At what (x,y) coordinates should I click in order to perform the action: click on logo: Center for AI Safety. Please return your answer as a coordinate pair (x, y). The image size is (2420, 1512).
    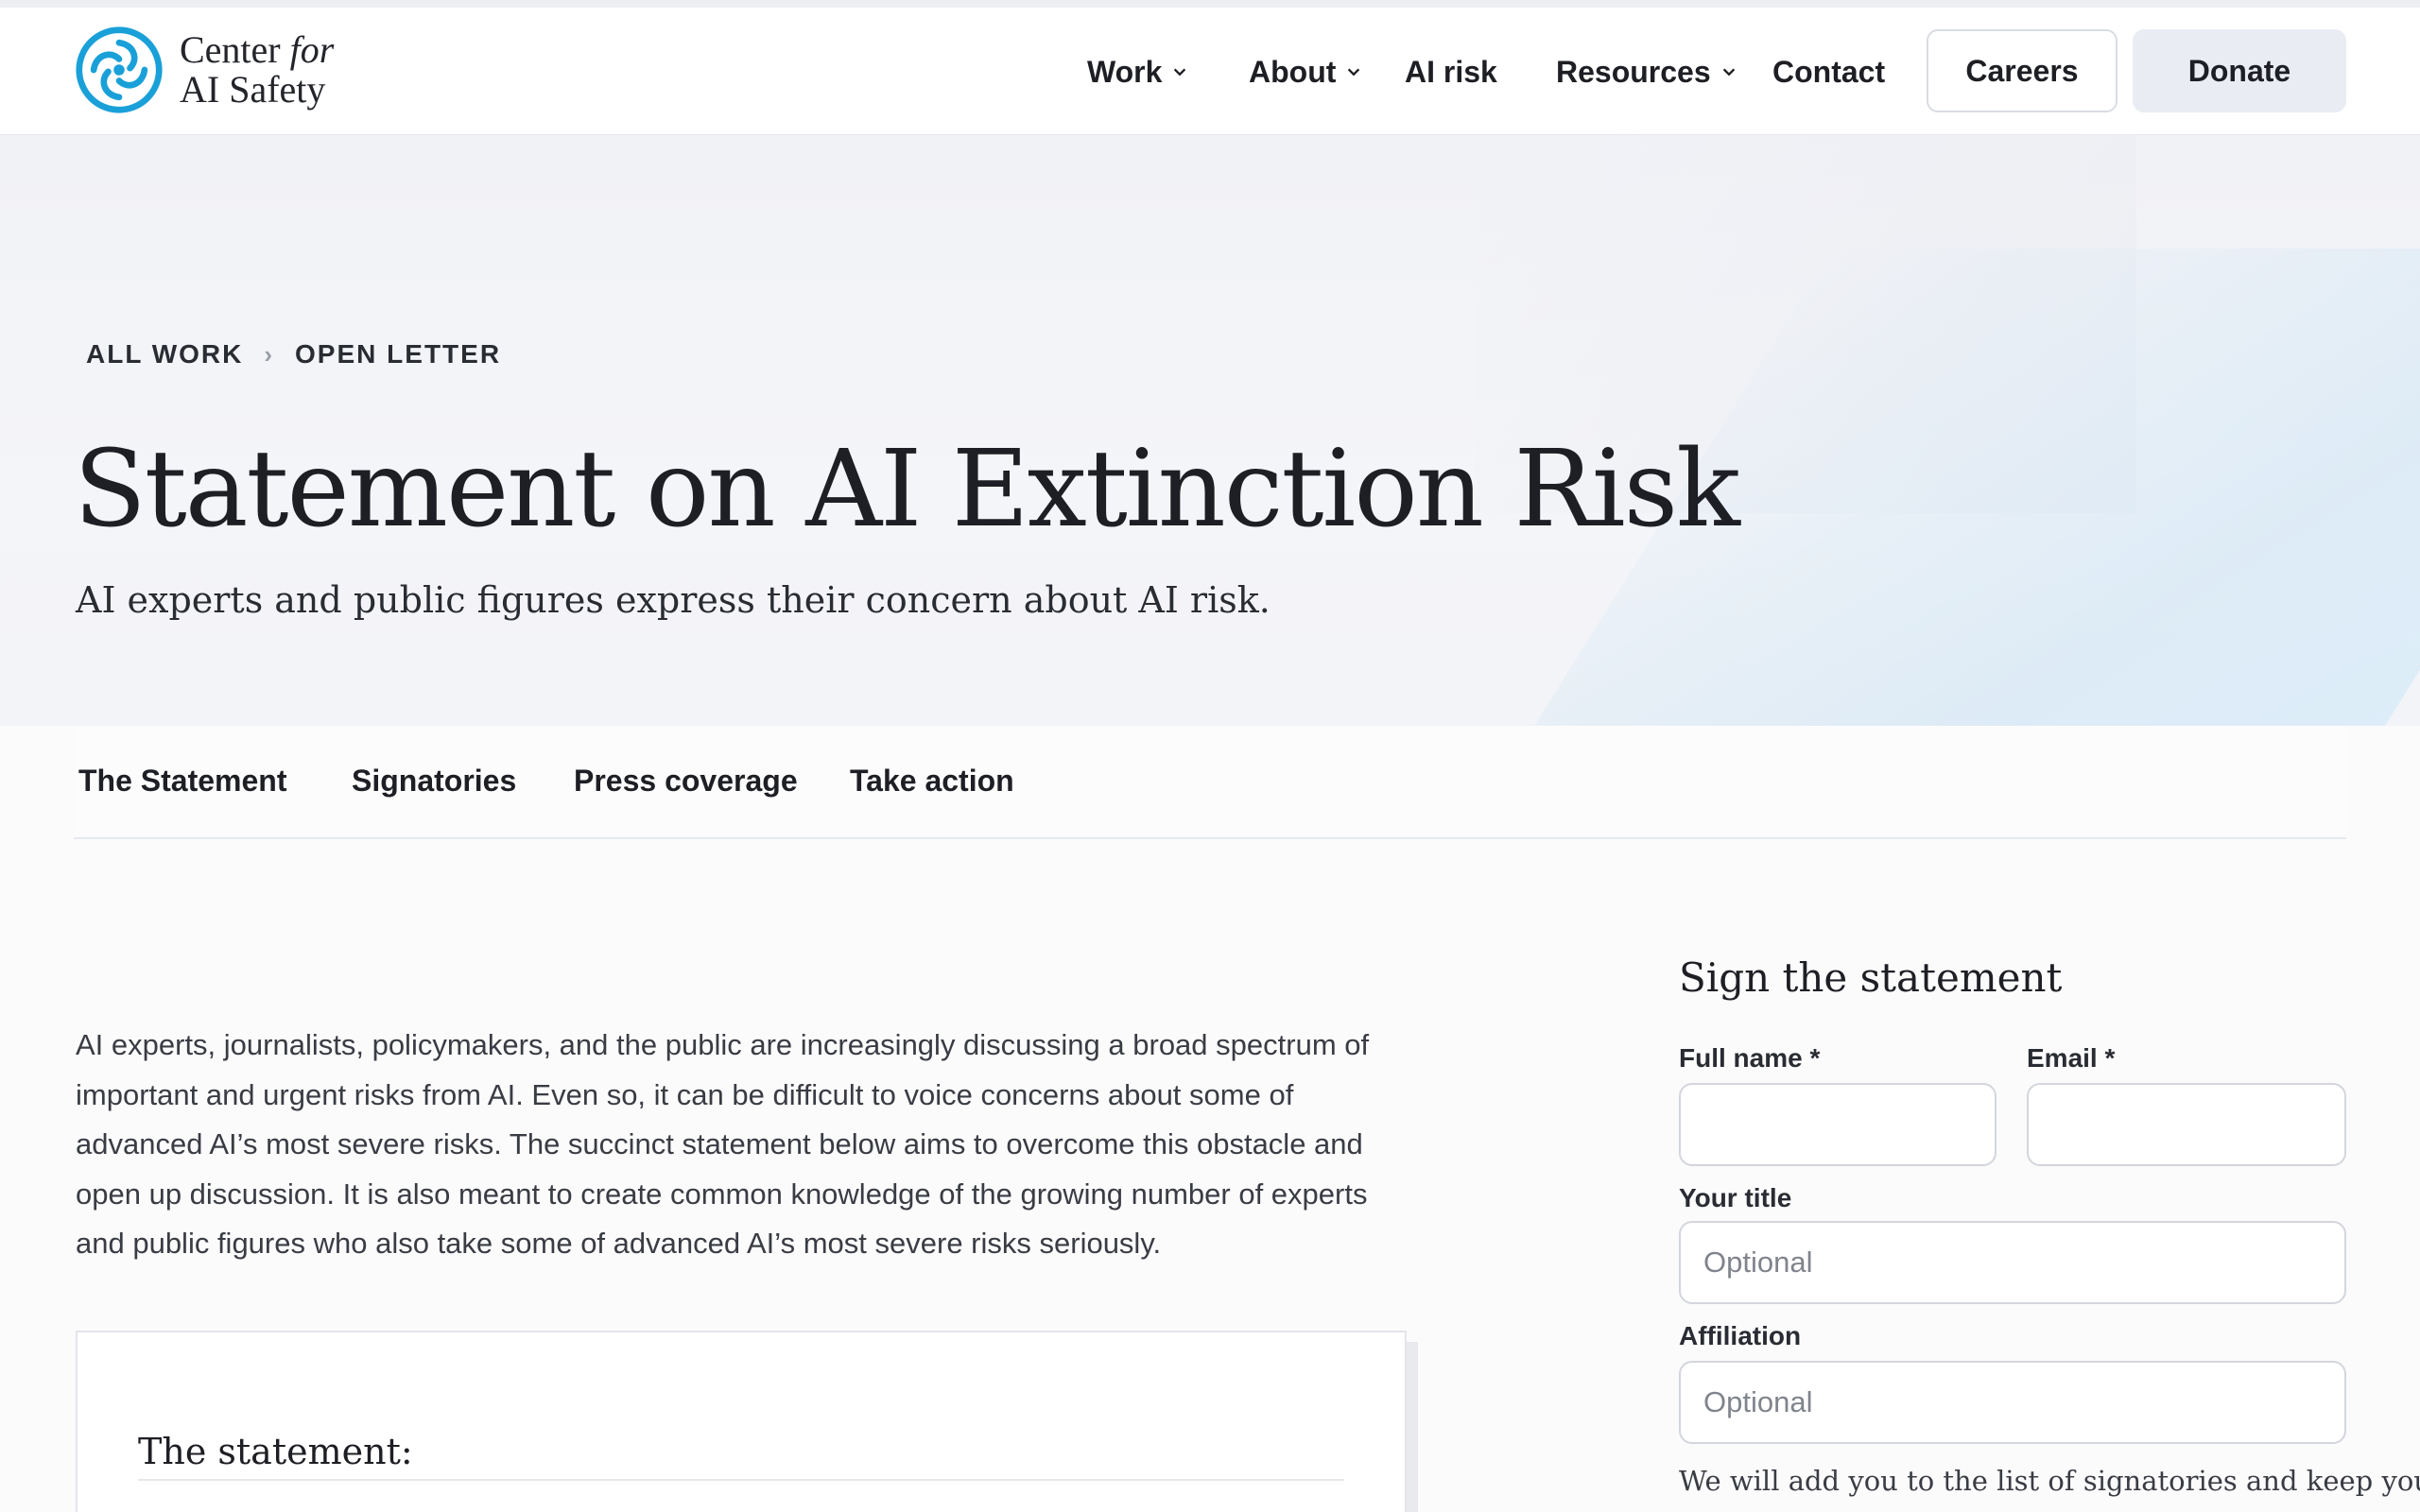
    Looking at the image, I should click on (204, 70).